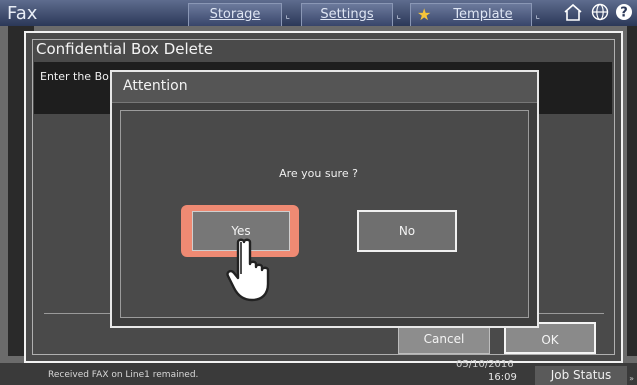 The image size is (637, 385). What do you see at coordinates (631, 378) in the screenshot?
I see `expand-icon: »` at bounding box center [631, 378].